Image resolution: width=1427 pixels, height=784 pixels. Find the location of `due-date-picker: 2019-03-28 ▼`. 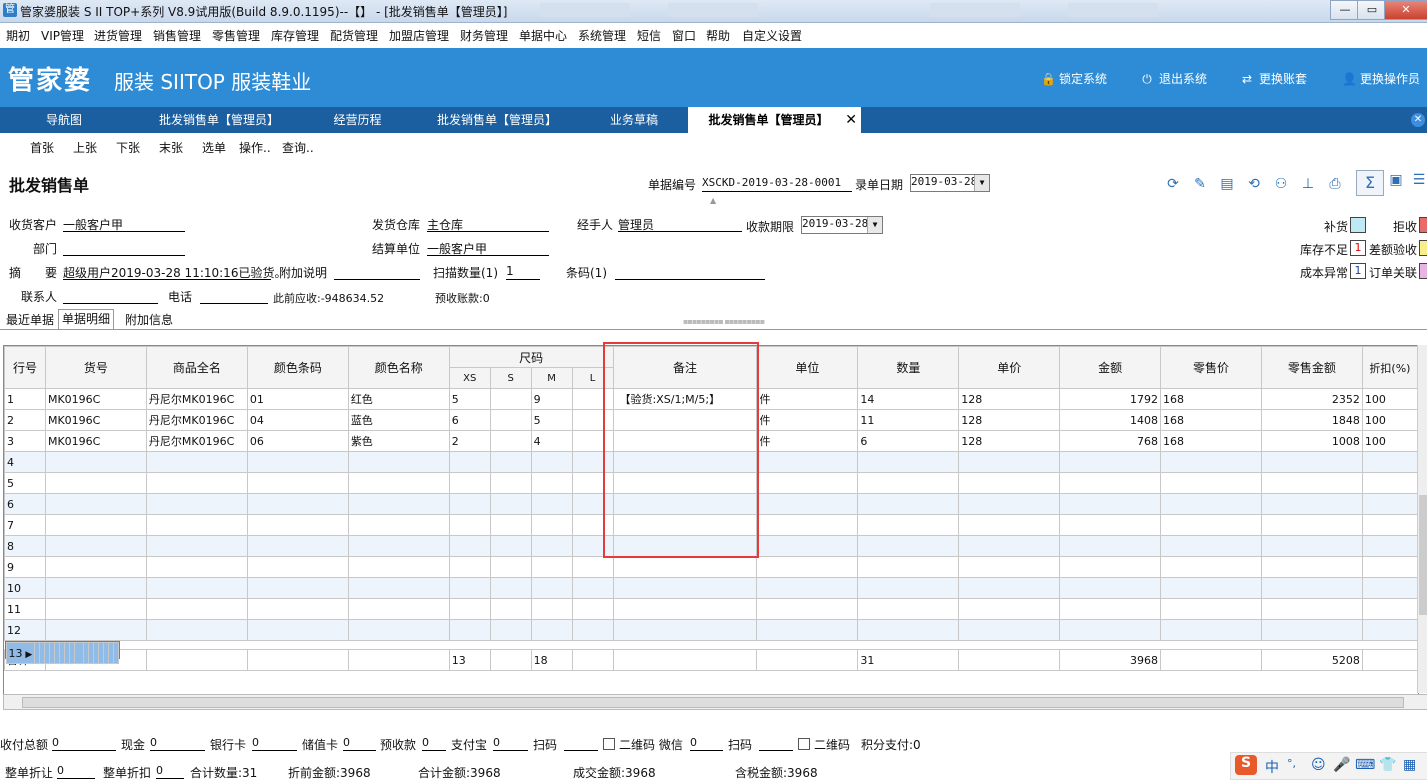

due-date-picker: 2019-03-28 ▼ is located at coordinates (842, 225).